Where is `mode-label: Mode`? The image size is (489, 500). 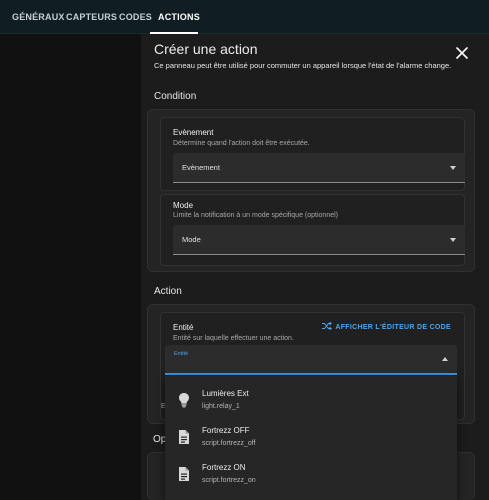 mode-label: Mode is located at coordinates (183, 205).